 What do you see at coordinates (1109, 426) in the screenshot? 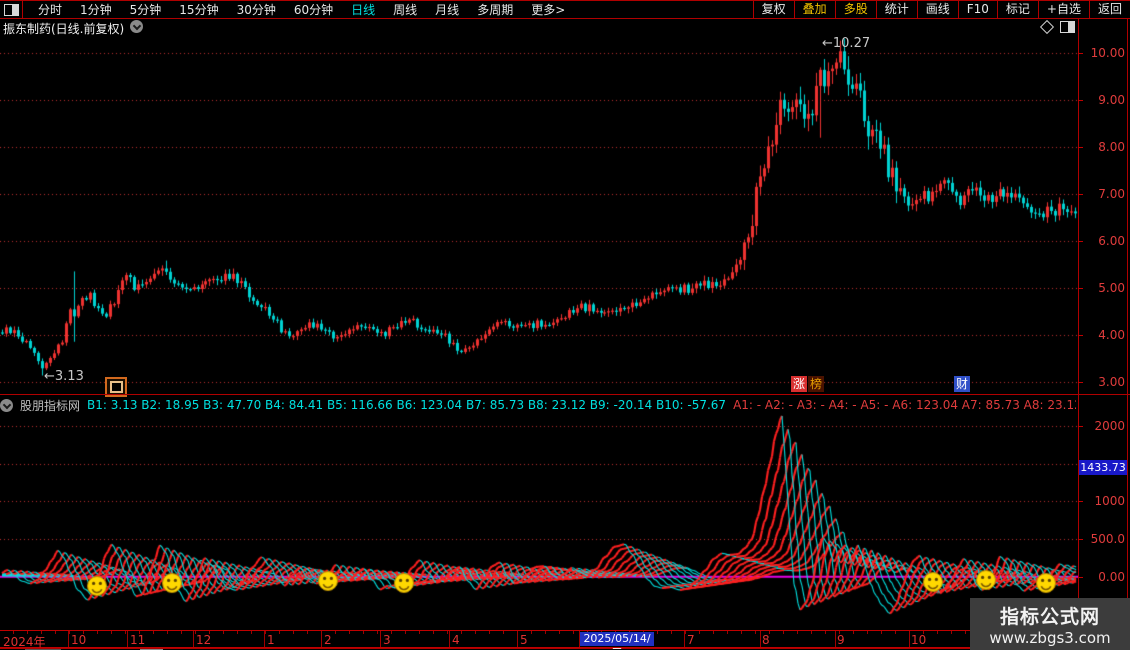
I see `indicator-tick-label: 2000` at bounding box center [1109, 426].